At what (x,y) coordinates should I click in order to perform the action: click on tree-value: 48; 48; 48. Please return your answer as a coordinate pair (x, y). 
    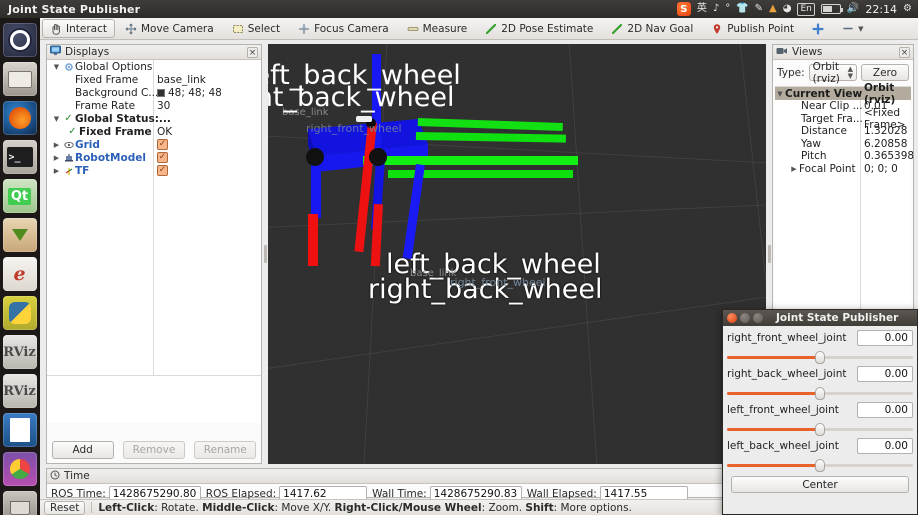
    Looking at the image, I should click on (189, 93).